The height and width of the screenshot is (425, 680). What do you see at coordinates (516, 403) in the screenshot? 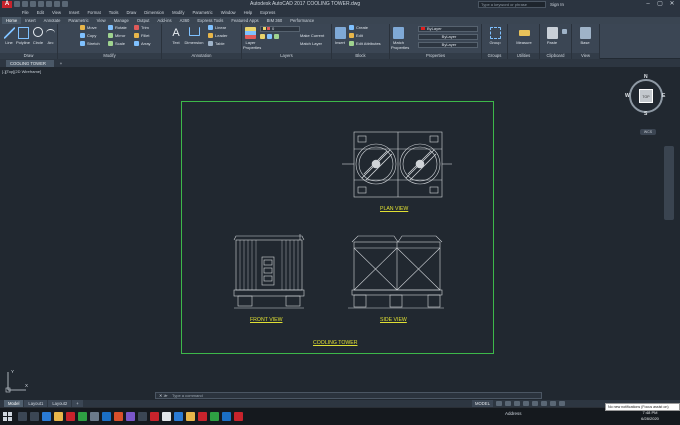
I see `ortho-icon` at bounding box center [516, 403].